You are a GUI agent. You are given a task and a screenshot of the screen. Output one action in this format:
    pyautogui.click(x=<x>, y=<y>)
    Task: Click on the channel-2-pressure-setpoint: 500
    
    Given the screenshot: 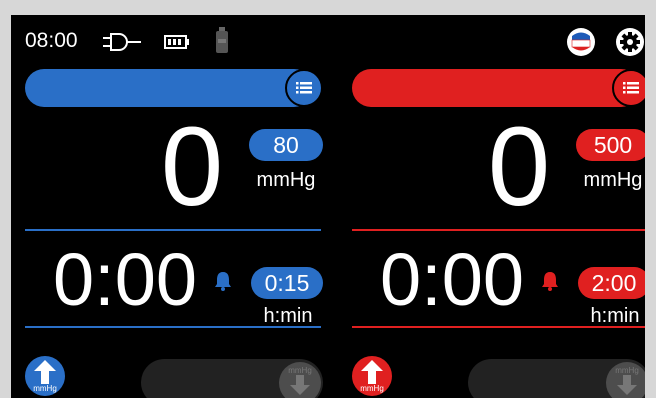 What is the action you would take?
    pyautogui.click(x=610, y=145)
    